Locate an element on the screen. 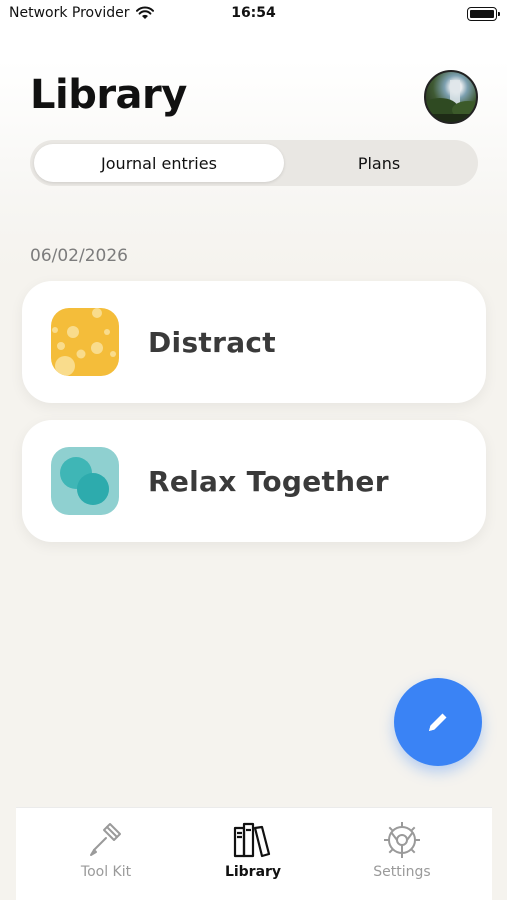 The width and height of the screenshot is (507, 900). segmented-control: Journal entries Plans is located at coordinates (254, 163).